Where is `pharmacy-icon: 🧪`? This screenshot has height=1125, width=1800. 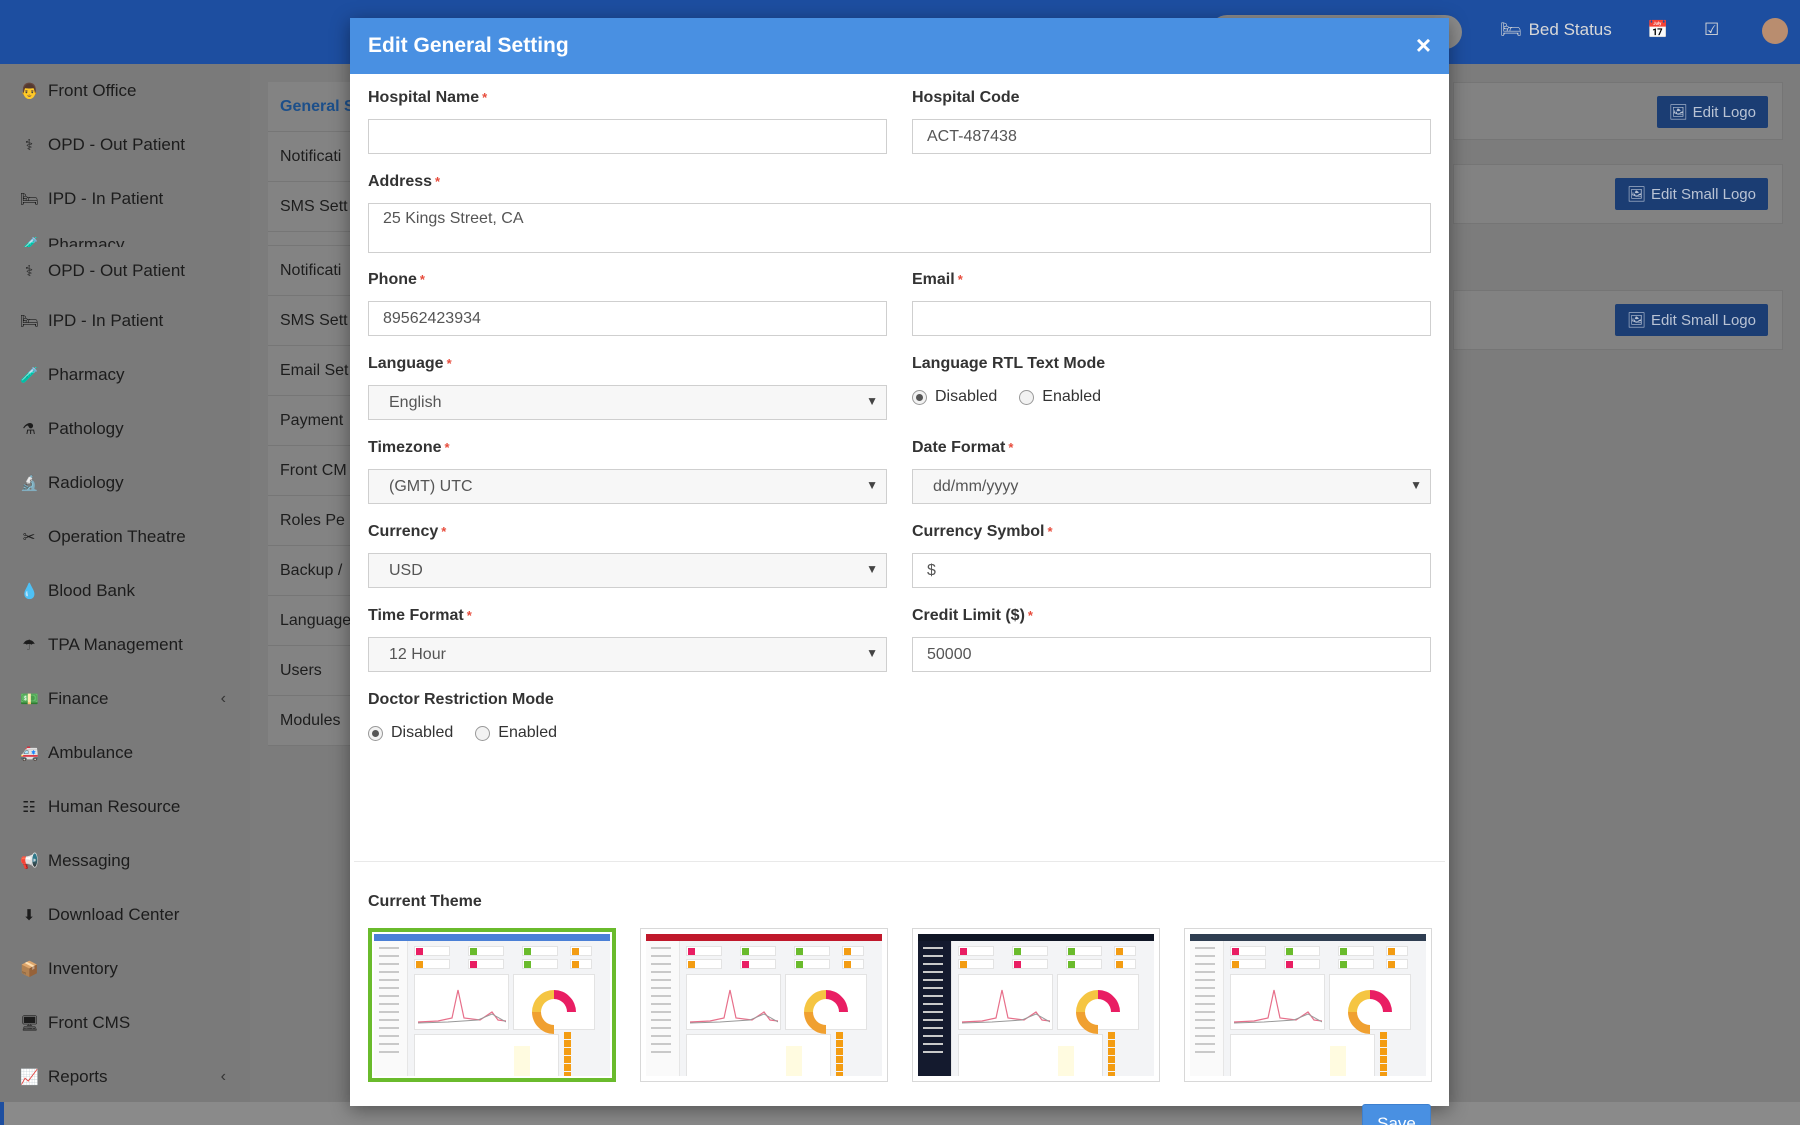
pharmacy-icon: 🧪 is located at coordinates (29, 242).